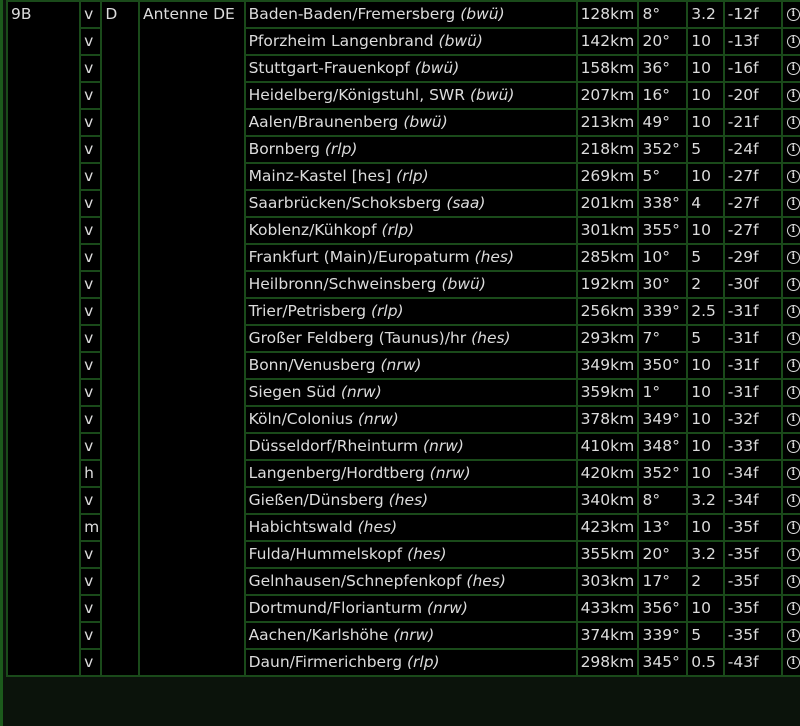 The width and height of the screenshot is (800, 726). What do you see at coordinates (284, 149) in the screenshot?
I see `station-name: Bornberg` at bounding box center [284, 149].